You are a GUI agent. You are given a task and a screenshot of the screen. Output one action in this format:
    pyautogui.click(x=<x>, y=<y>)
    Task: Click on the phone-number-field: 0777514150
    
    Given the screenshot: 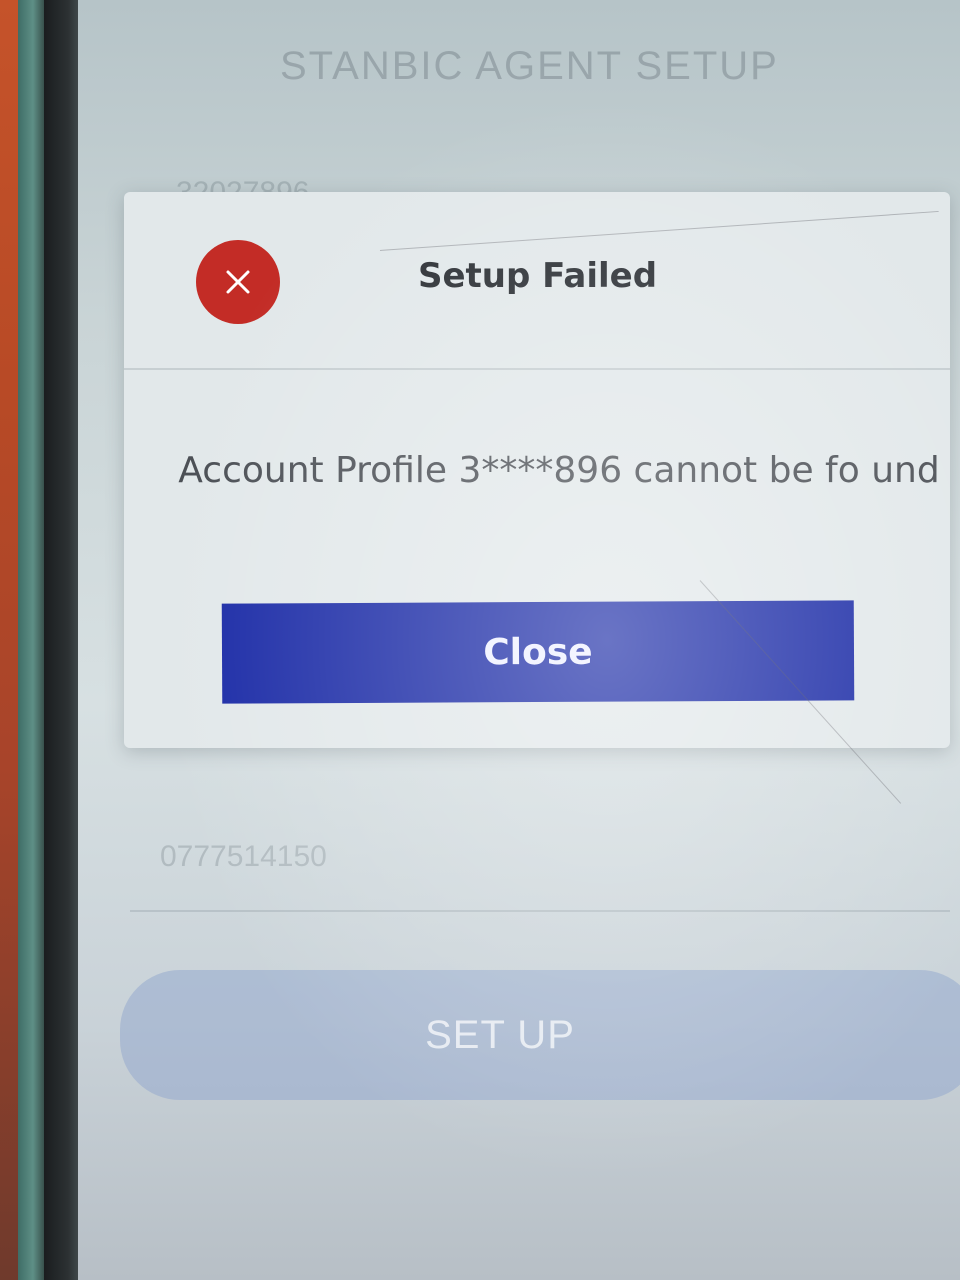 What is the action you would take?
    pyautogui.click(x=243, y=857)
    